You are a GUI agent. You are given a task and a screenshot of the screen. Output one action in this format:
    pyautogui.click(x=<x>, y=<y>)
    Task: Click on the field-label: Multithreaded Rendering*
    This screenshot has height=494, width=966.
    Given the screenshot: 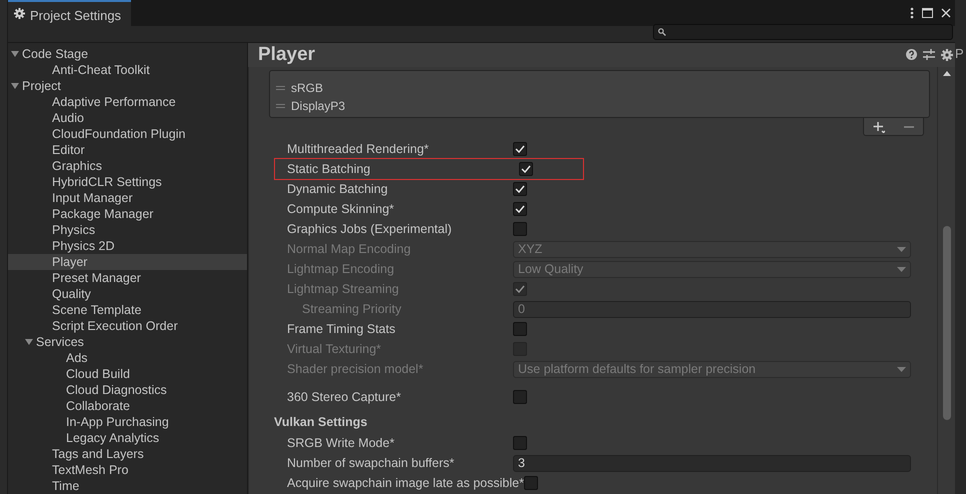 What is the action you would take?
    pyautogui.click(x=358, y=149)
    